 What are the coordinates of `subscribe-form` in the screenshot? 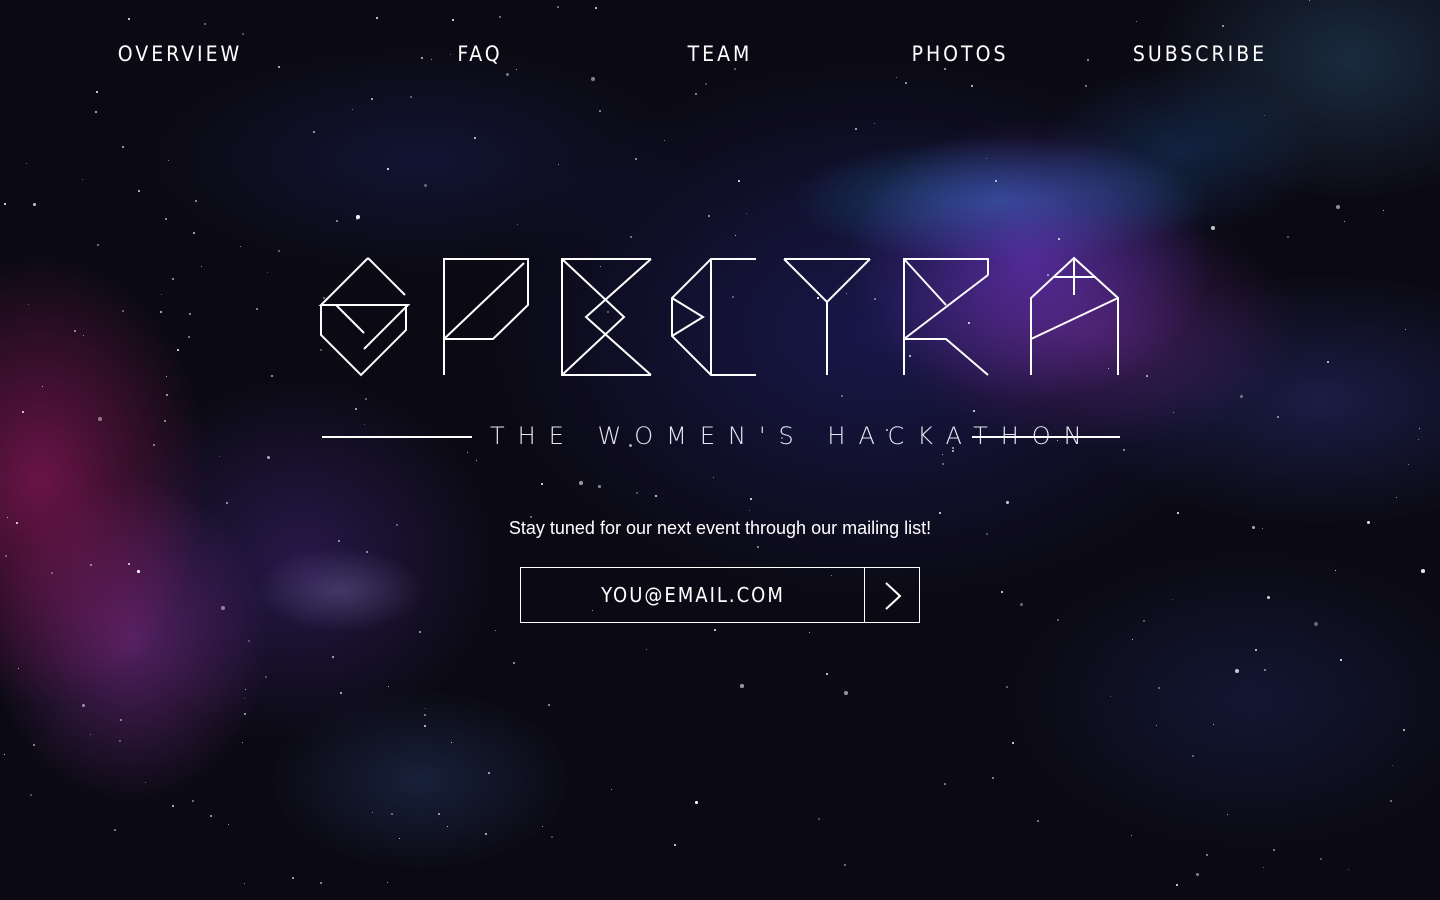 It's located at (720, 595).